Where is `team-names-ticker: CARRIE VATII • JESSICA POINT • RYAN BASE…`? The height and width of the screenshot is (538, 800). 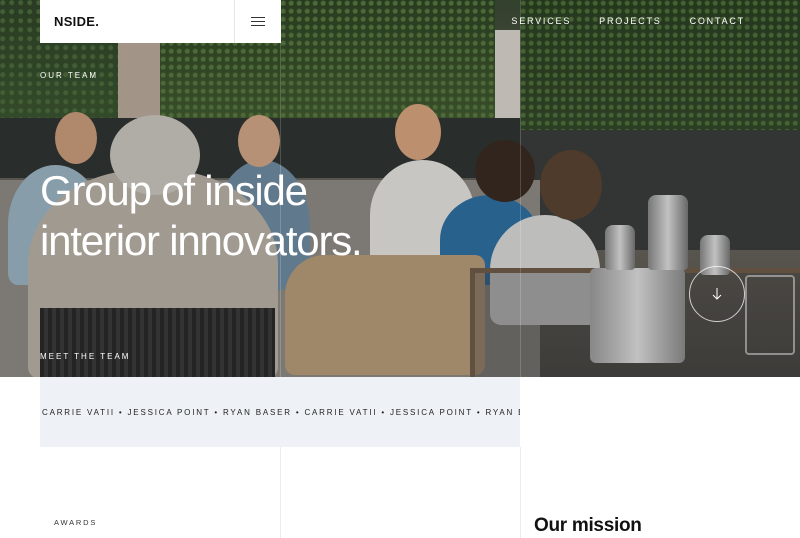
team-names-ticker: CARRIE VATII • JESSICA POINT • RYAN BASE… is located at coordinates (280, 412).